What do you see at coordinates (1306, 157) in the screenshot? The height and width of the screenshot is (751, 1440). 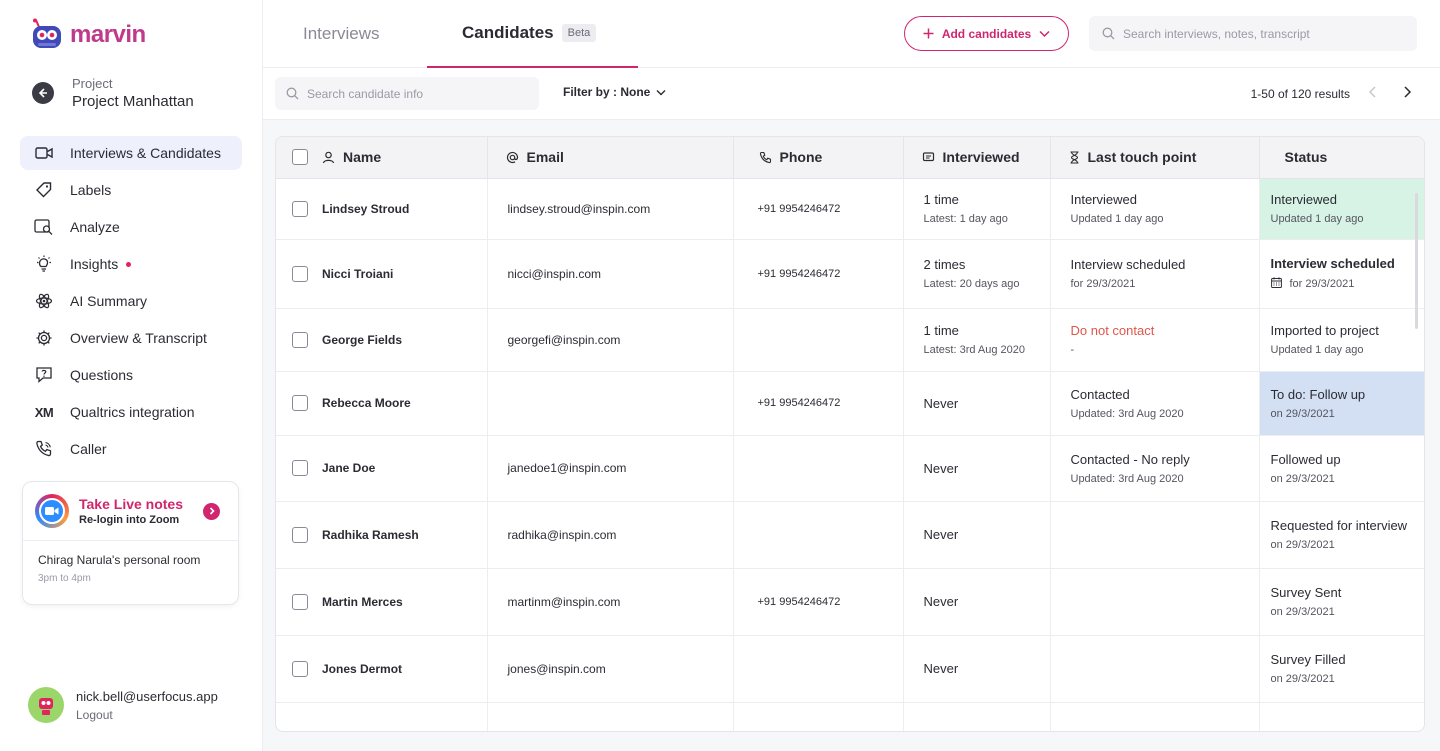 I see `column-header-status: Status` at bounding box center [1306, 157].